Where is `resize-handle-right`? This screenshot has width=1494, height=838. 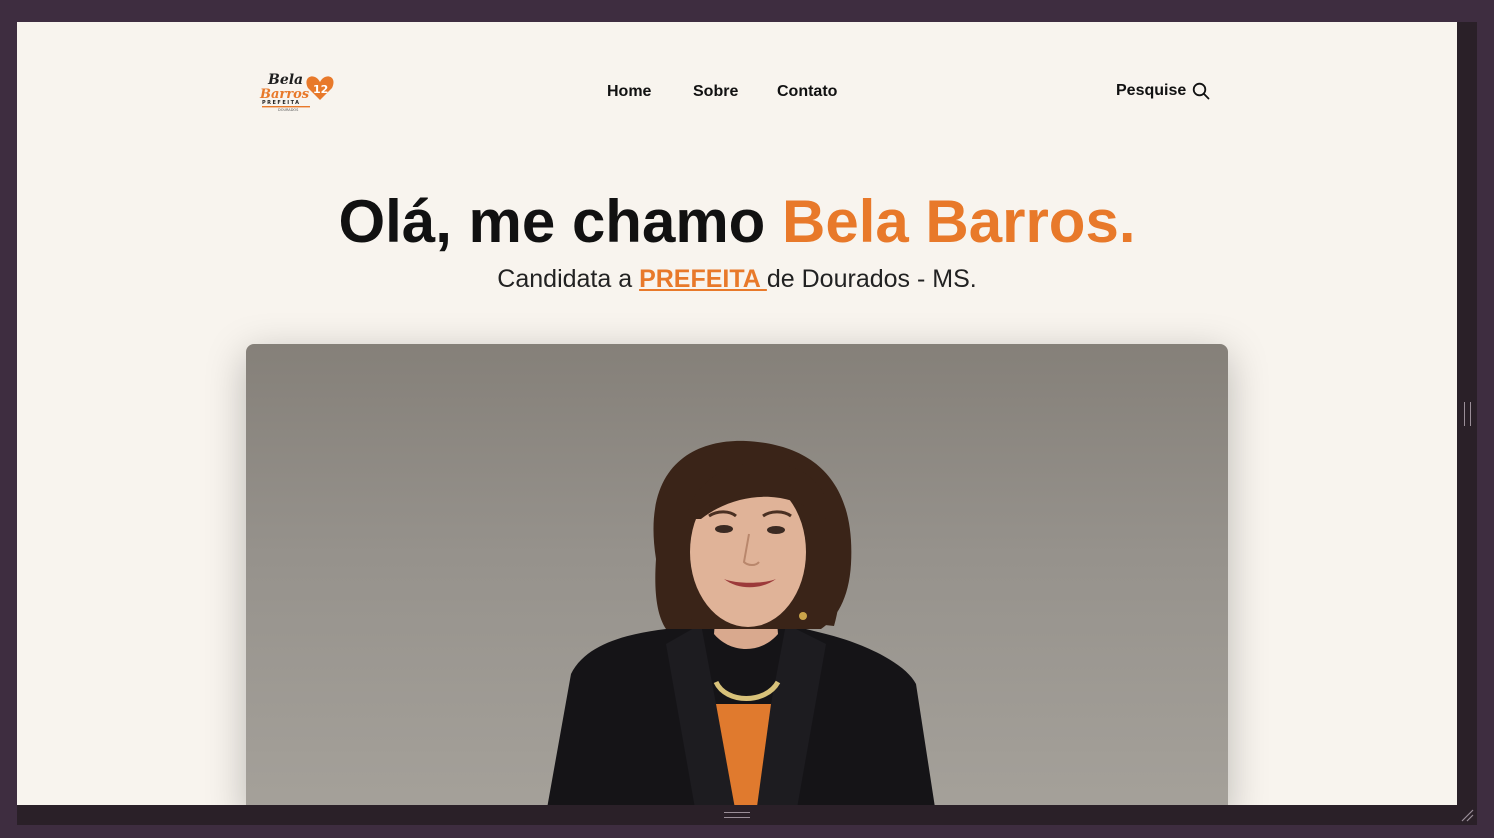 resize-handle-right is located at coordinates (1467, 414).